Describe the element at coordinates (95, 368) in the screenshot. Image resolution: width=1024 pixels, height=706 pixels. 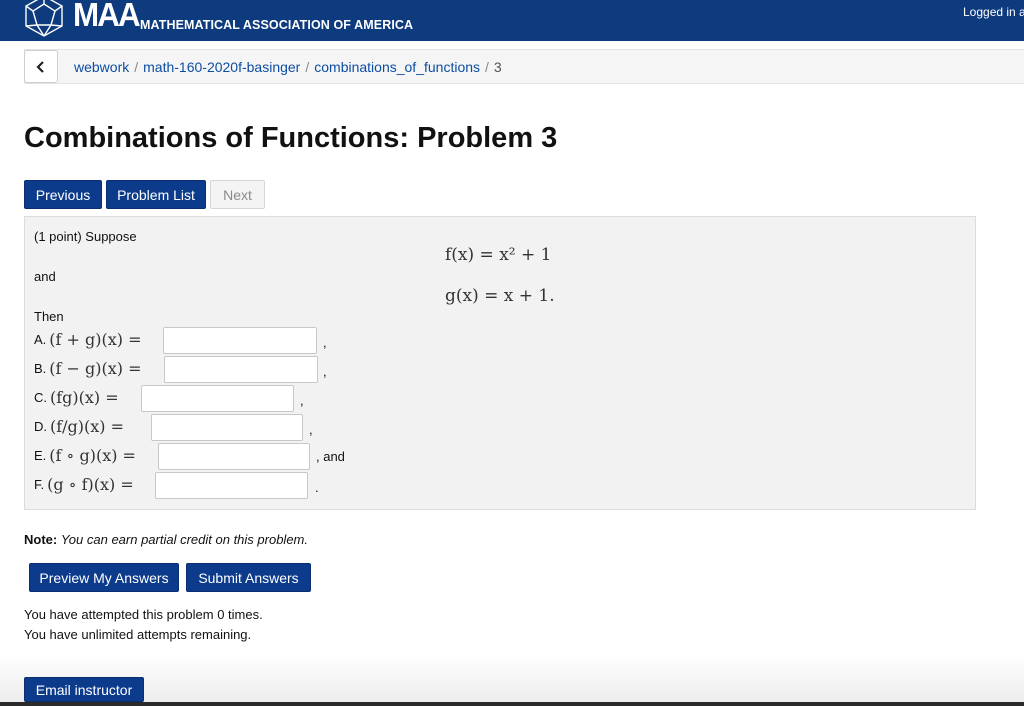
I see `part-expression: (f − g)(x) =` at that location.